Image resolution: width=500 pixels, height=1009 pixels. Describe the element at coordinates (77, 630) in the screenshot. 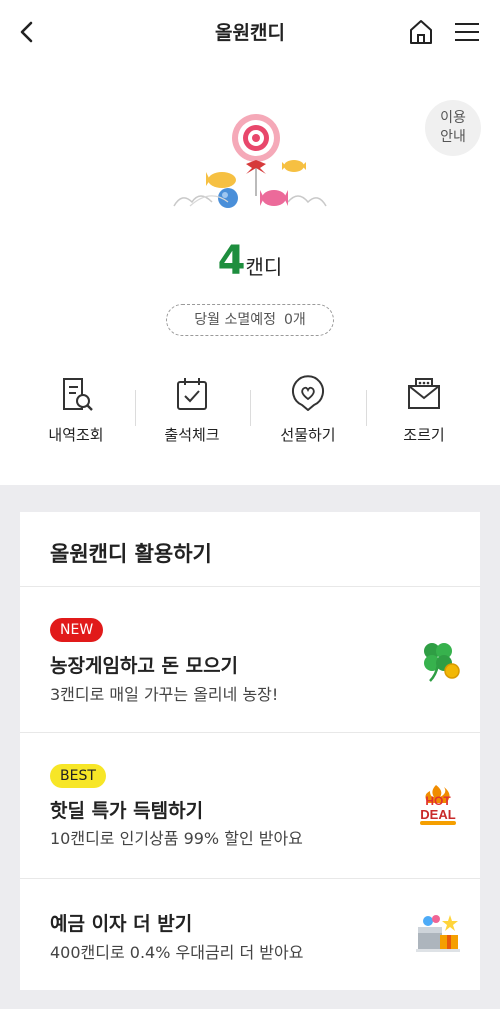

I see `new-badge: NEW` at that location.